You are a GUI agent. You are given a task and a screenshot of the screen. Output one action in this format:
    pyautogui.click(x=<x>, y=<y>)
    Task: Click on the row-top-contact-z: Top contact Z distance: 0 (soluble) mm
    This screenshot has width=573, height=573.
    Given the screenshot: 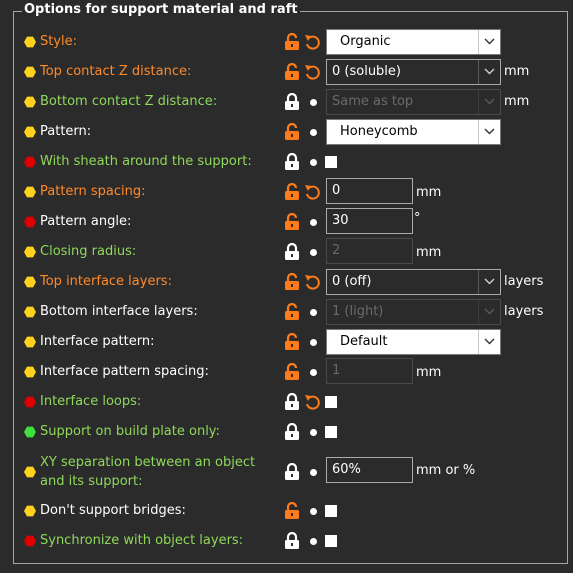 What is the action you would take?
    pyautogui.click(x=286, y=72)
    